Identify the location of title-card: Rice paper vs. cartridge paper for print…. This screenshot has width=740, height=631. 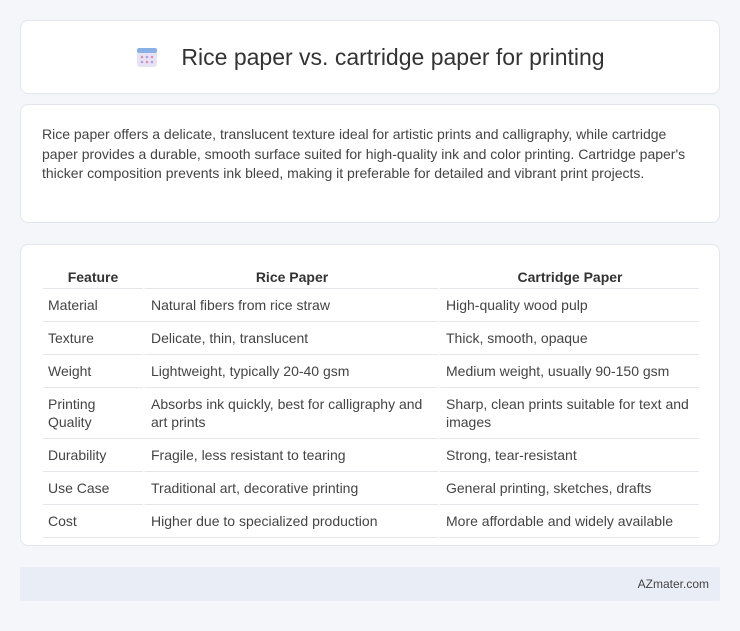
(370, 57).